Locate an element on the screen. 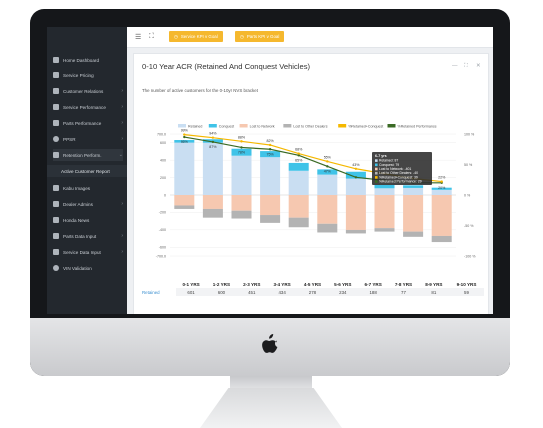 Image resolution: width=543 pixels, height=428 pixels. table-header-cell: 9-10 YRS is located at coordinates (466, 284).